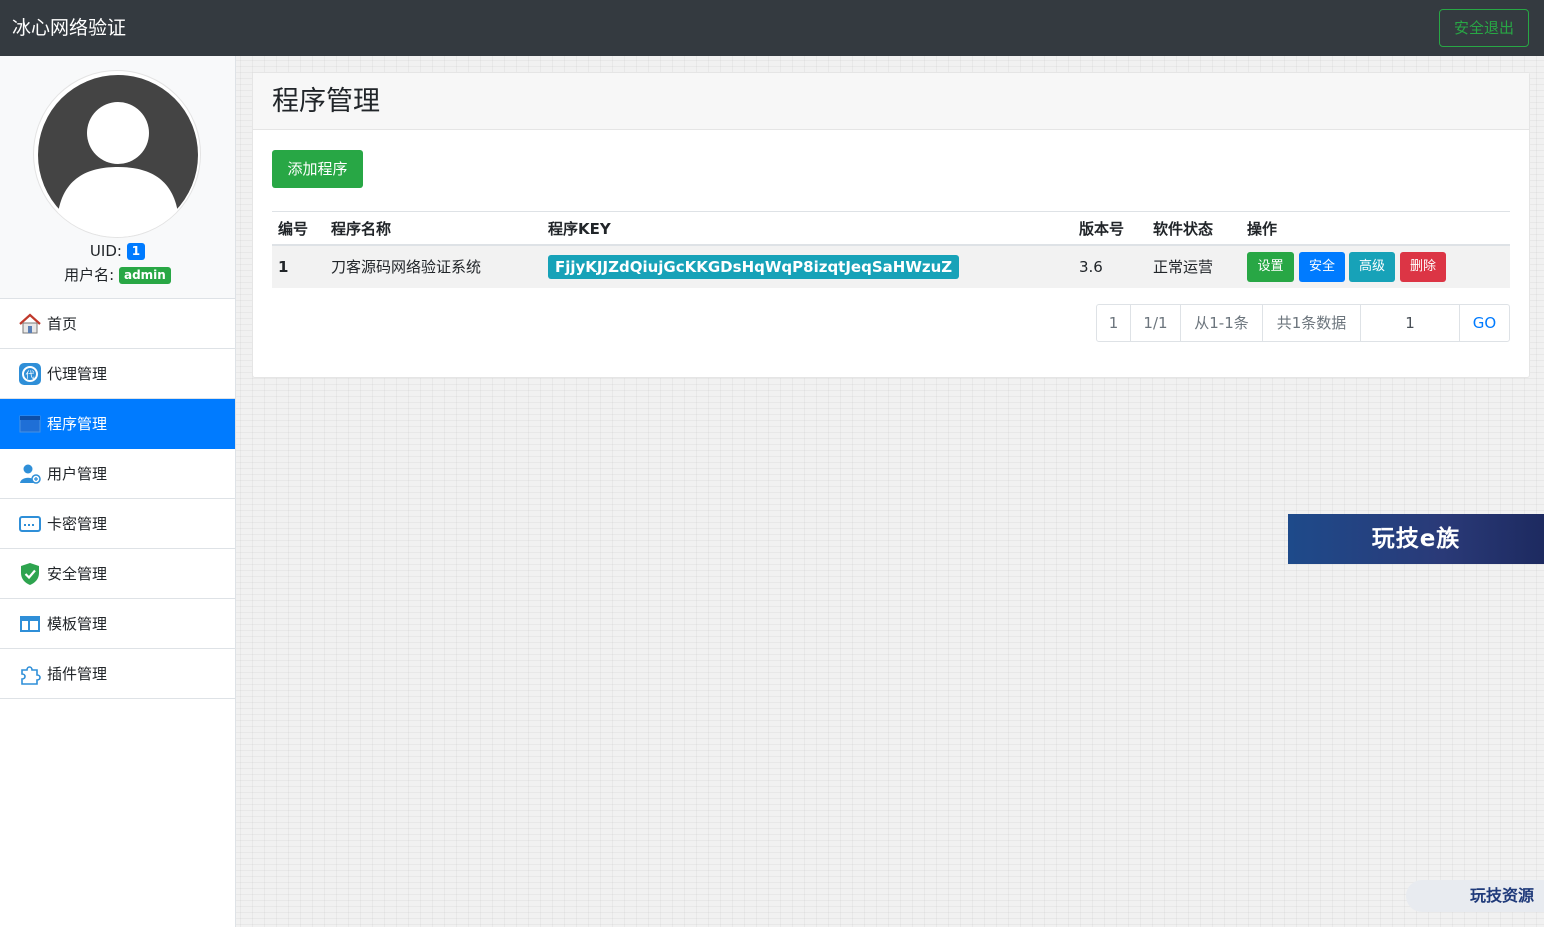 The width and height of the screenshot is (1544, 927). Describe the element at coordinates (1222, 323) in the screenshot. I see `pagination-range: 从1-1条` at that location.